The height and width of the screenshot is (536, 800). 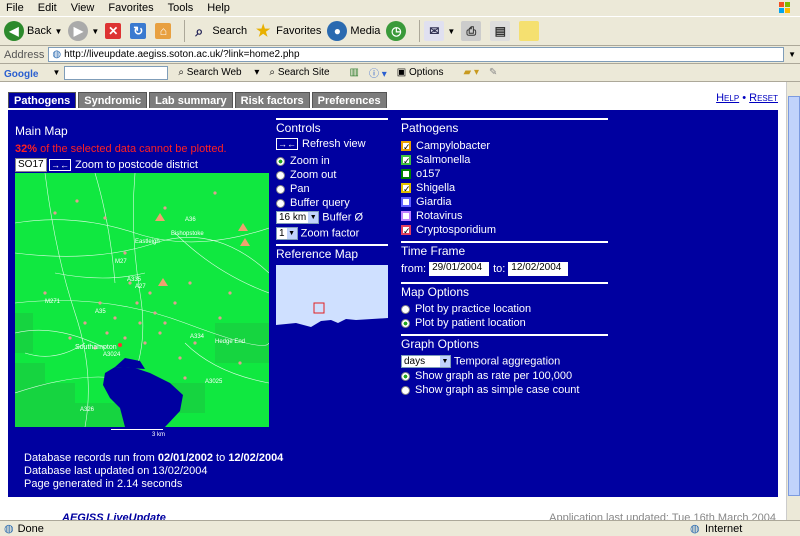 What do you see at coordinates (332, 302) in the screenshot?
I see `reference-map` at bounding box center [332, 302].